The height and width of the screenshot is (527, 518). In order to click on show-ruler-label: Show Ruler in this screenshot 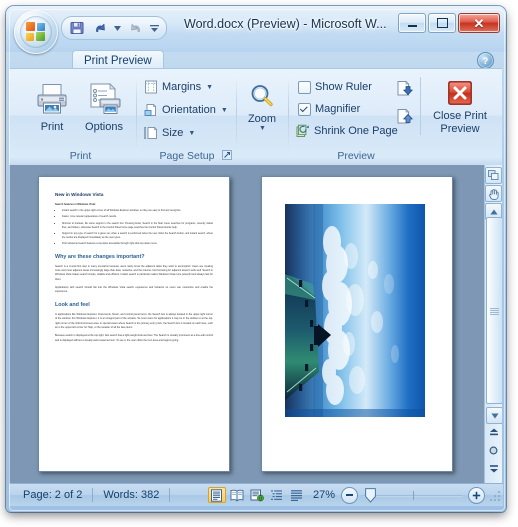, I will do `click(343, 87)`.